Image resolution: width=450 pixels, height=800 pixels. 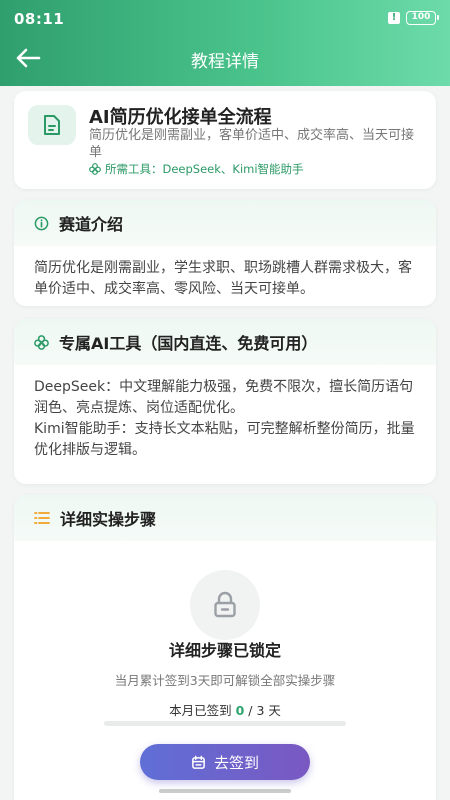 I want to click on lock-icon, so click(x=225, y=605).